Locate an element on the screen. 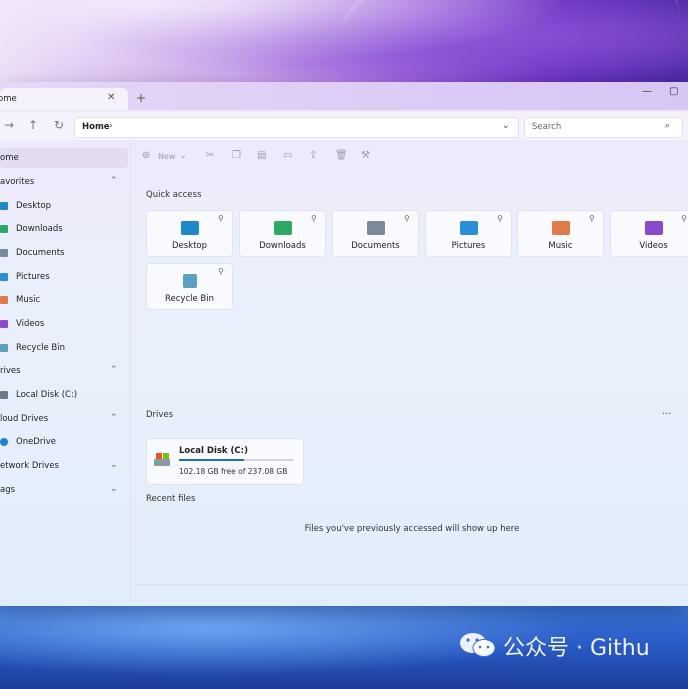 The image size is (688, 689). tab-home: ome ✕ is located at coordinates (64, 99).